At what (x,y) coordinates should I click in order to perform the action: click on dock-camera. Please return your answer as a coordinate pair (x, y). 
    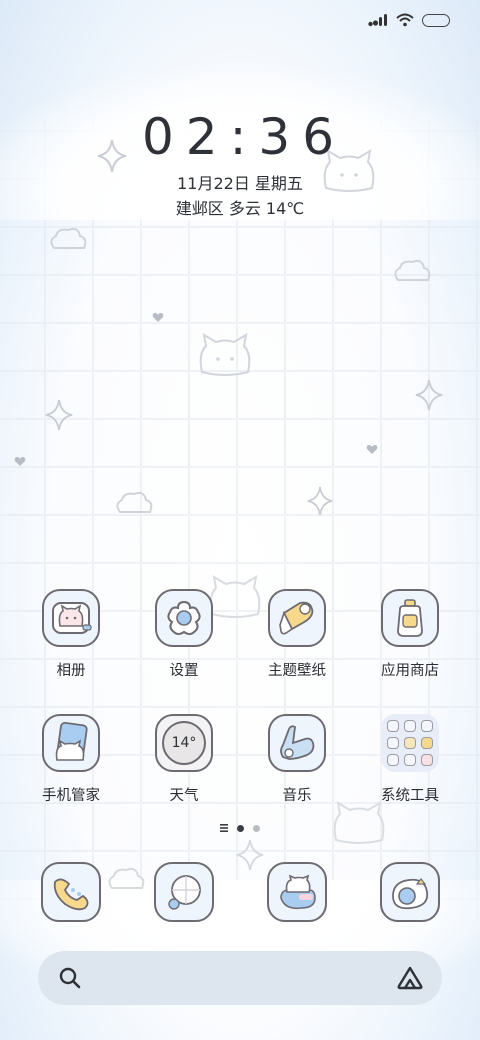
    Looking at the image, I should click on (410, 892).